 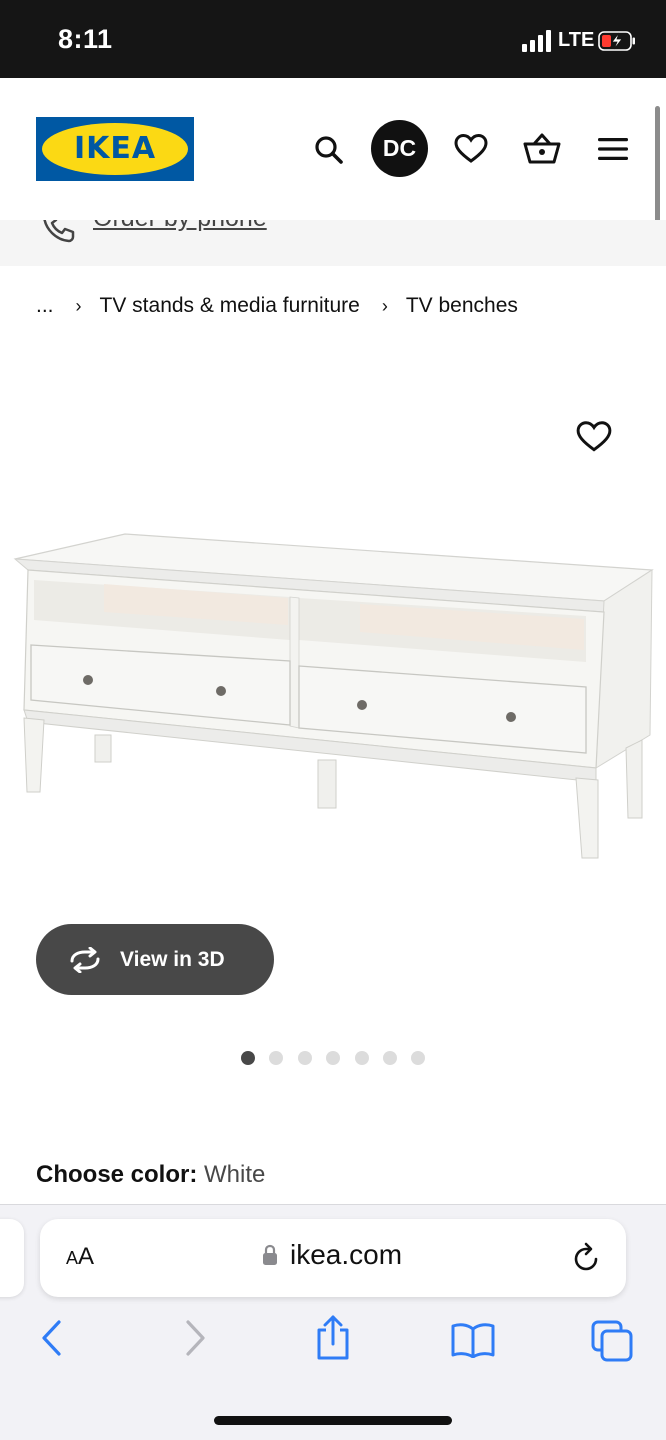 What do you see at coordinates (462, 306) in the screenshot?
I see `breadcrumb-item-tv-benches: TV benches` at bounding box center [462, 306].